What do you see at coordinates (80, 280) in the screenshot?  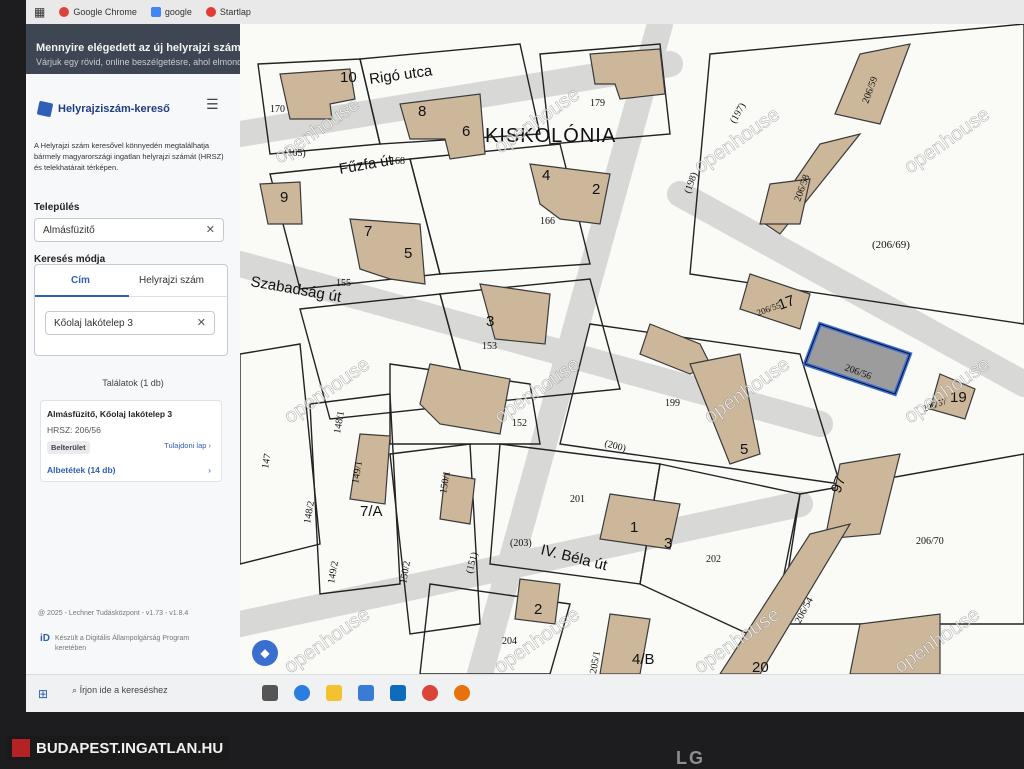 I see `tab-address: Cím` at bounding box center [80, 280].